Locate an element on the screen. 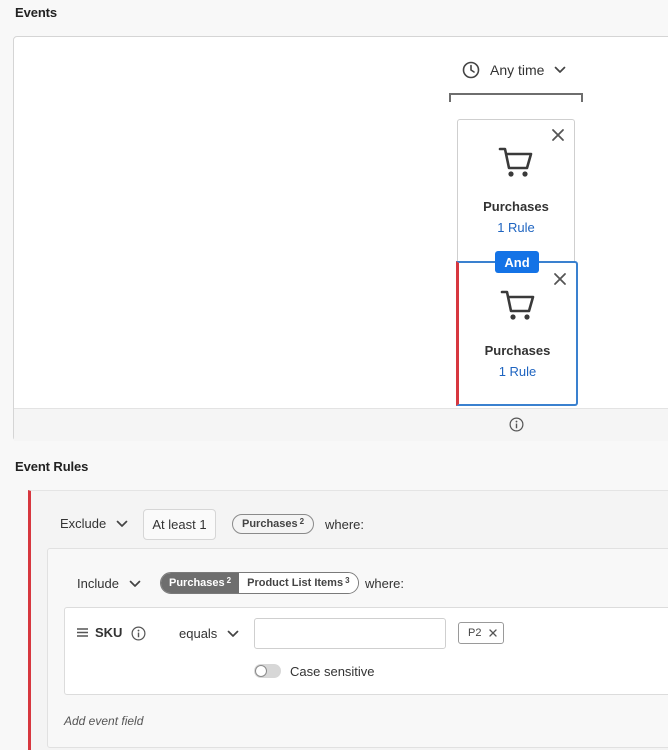 This screenshot has width=668, height=750. and-connector-badge: And is located at coordinates (517, 262).